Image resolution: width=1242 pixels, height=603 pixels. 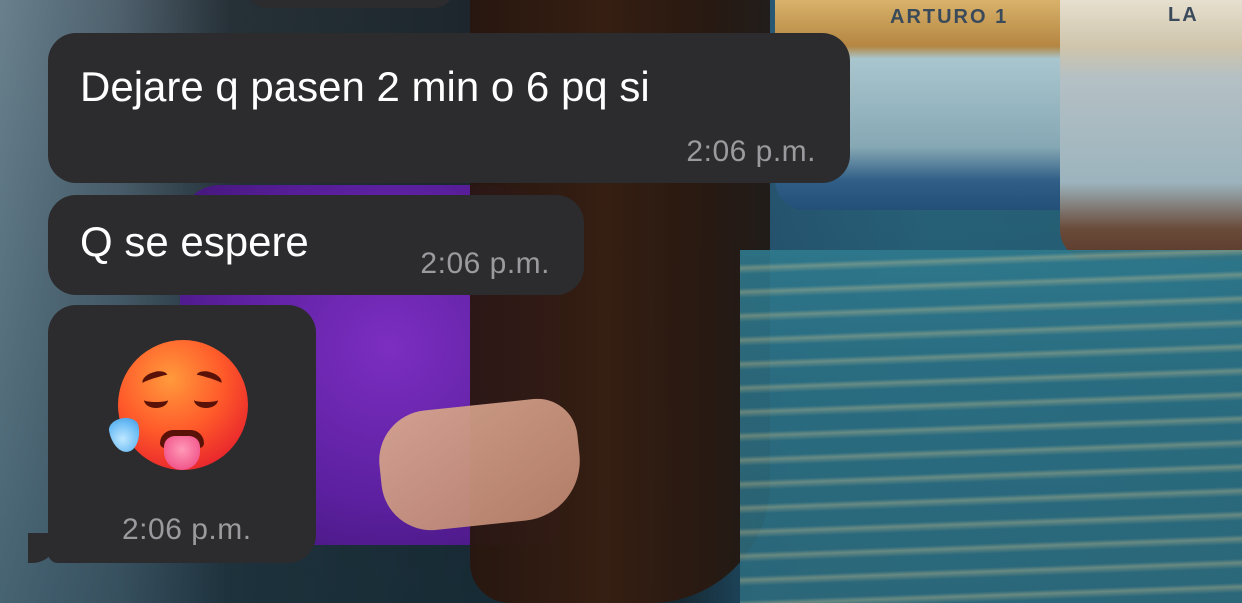 What do you see at coordinates (365, 86) in the screenshot?
I see `message-text: Dejare q pasen 2 min o 6 pq si` at bounding box center [365, 86].